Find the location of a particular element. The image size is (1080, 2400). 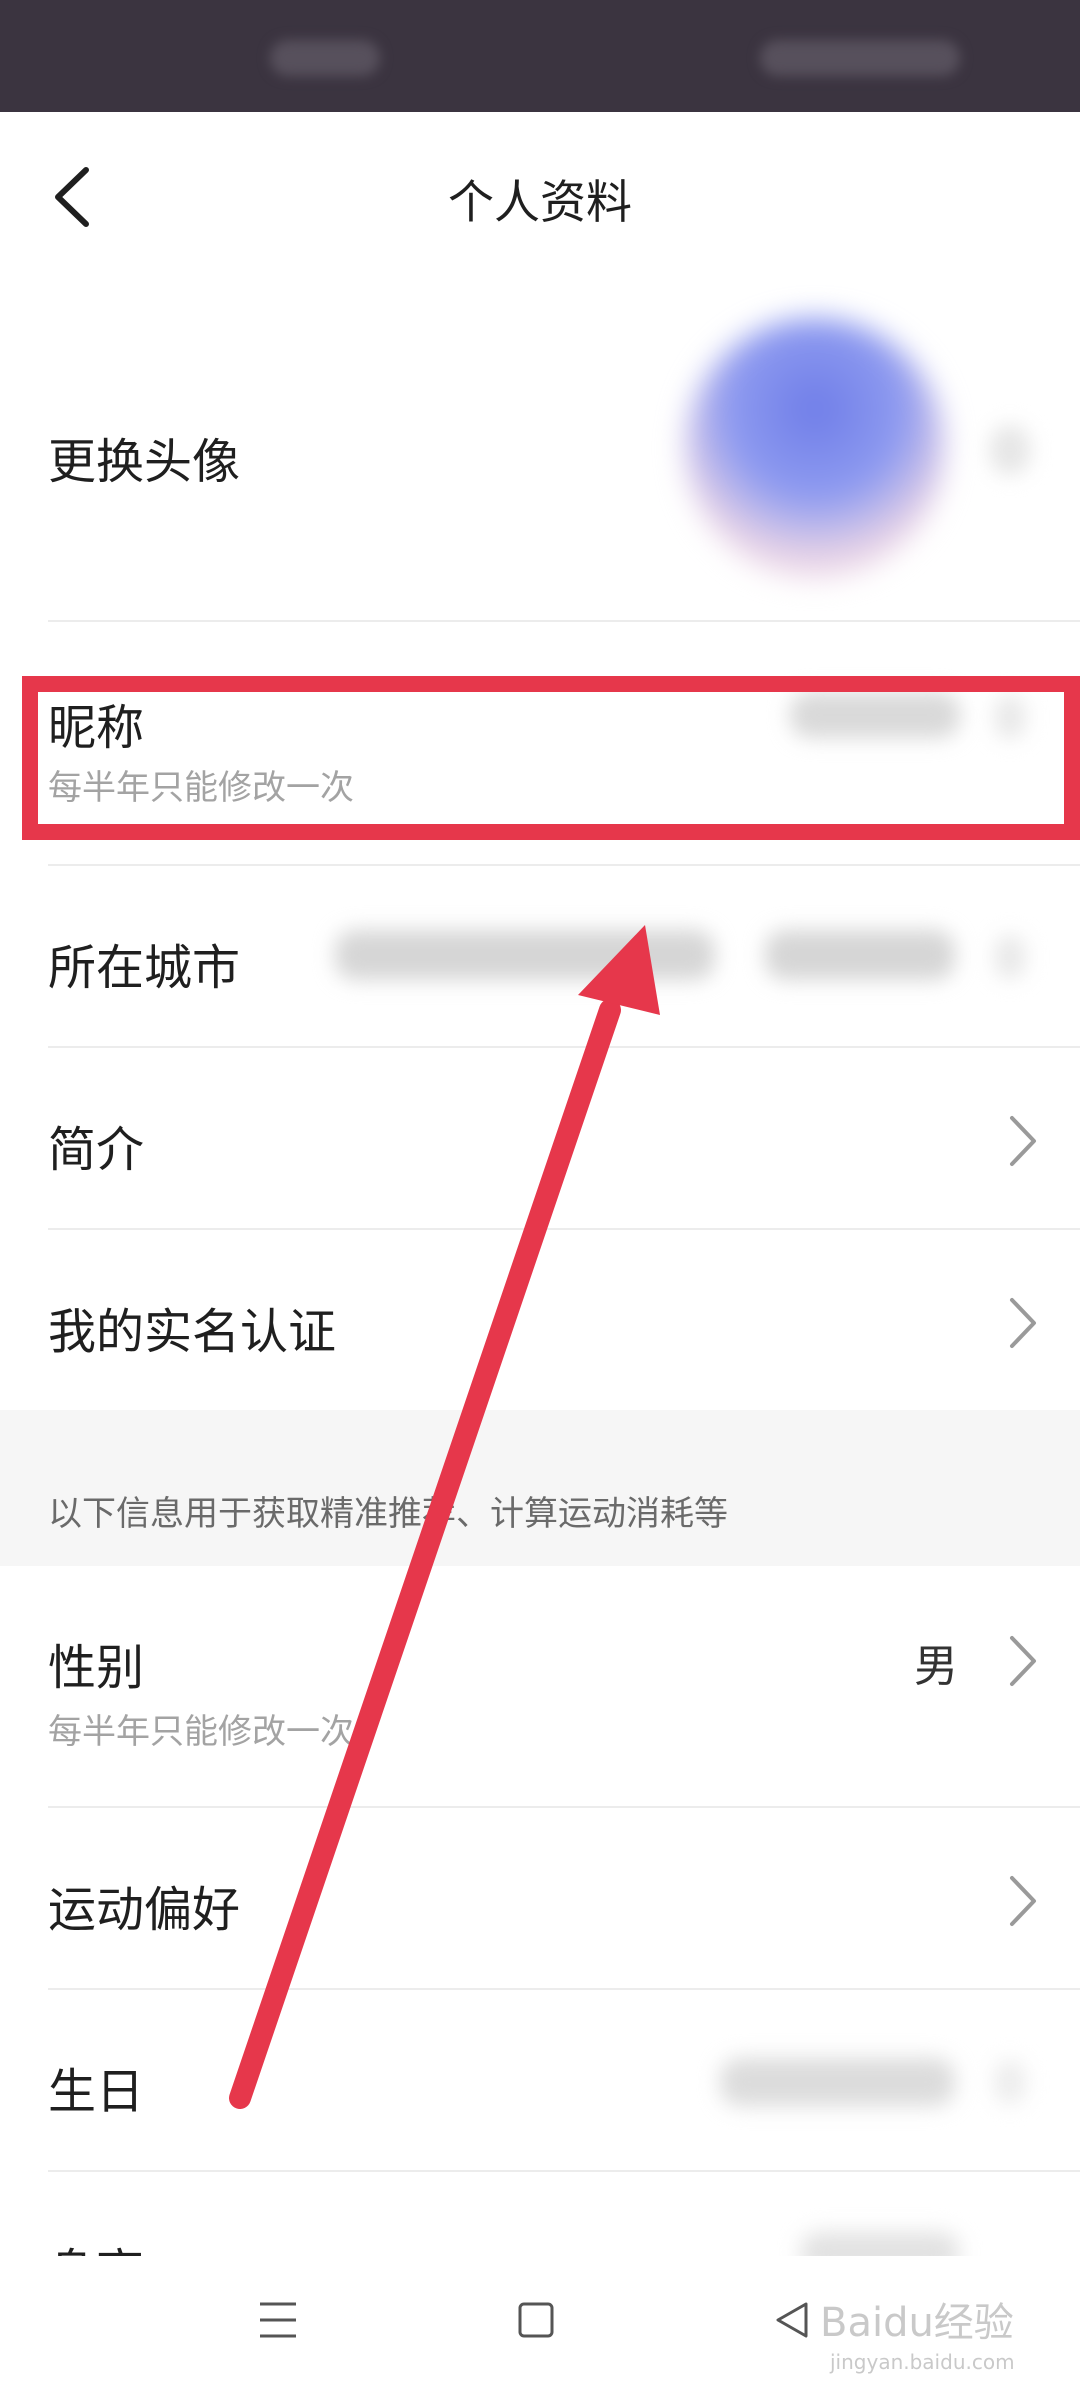

avatar is located at coordinates (815, 448).